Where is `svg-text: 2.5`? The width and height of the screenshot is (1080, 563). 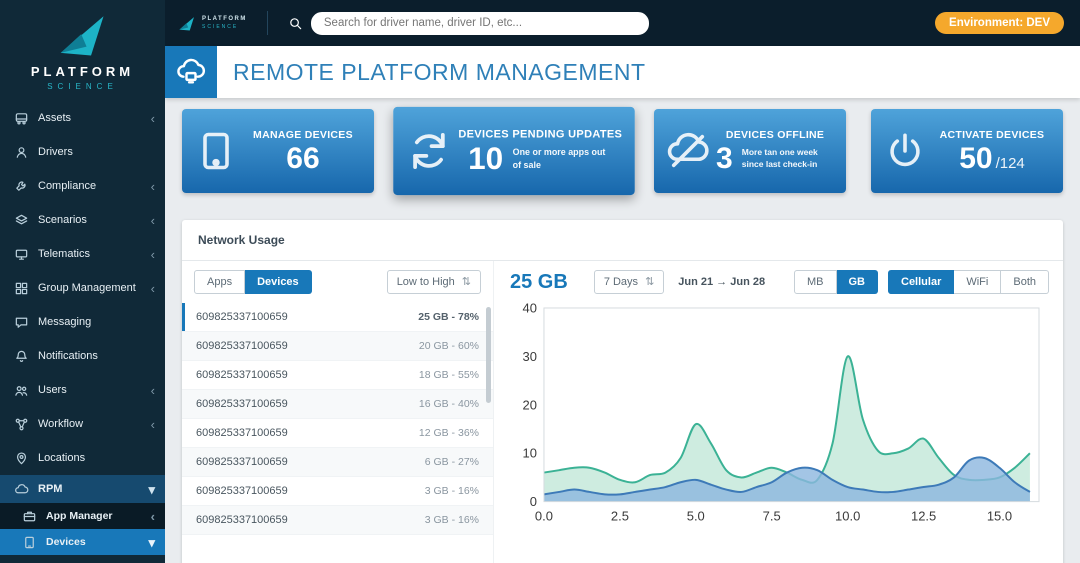 svg-text: 2.5 is located at coordinates (620, 516).